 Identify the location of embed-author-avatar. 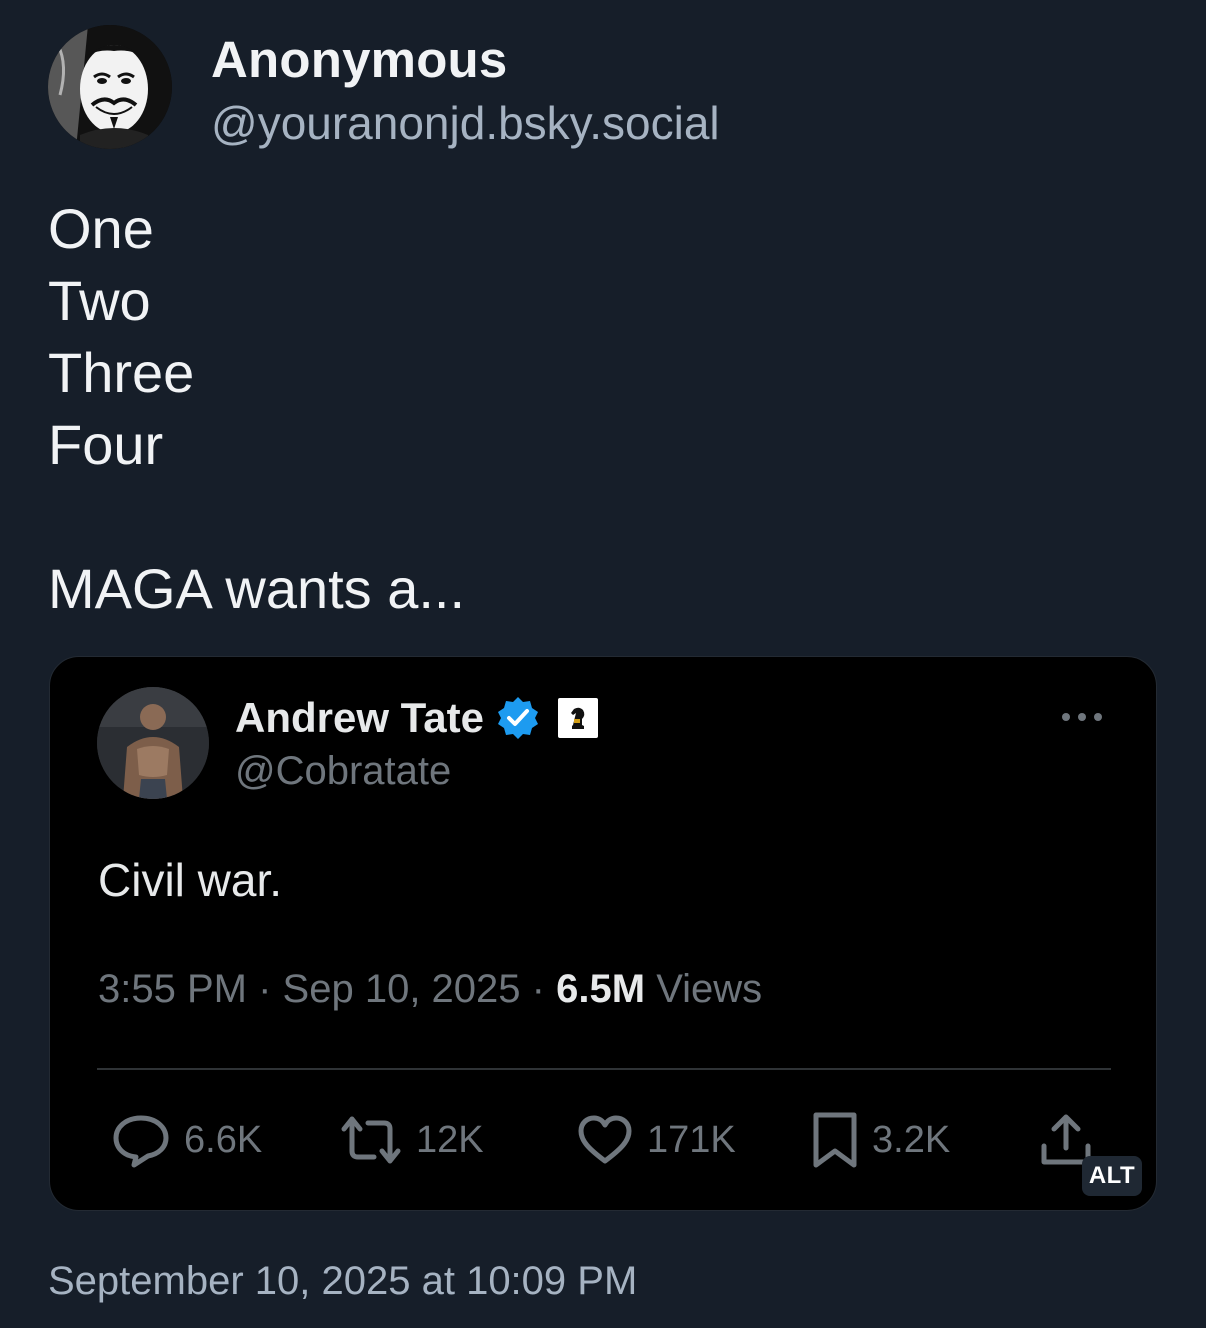
(153, 743).